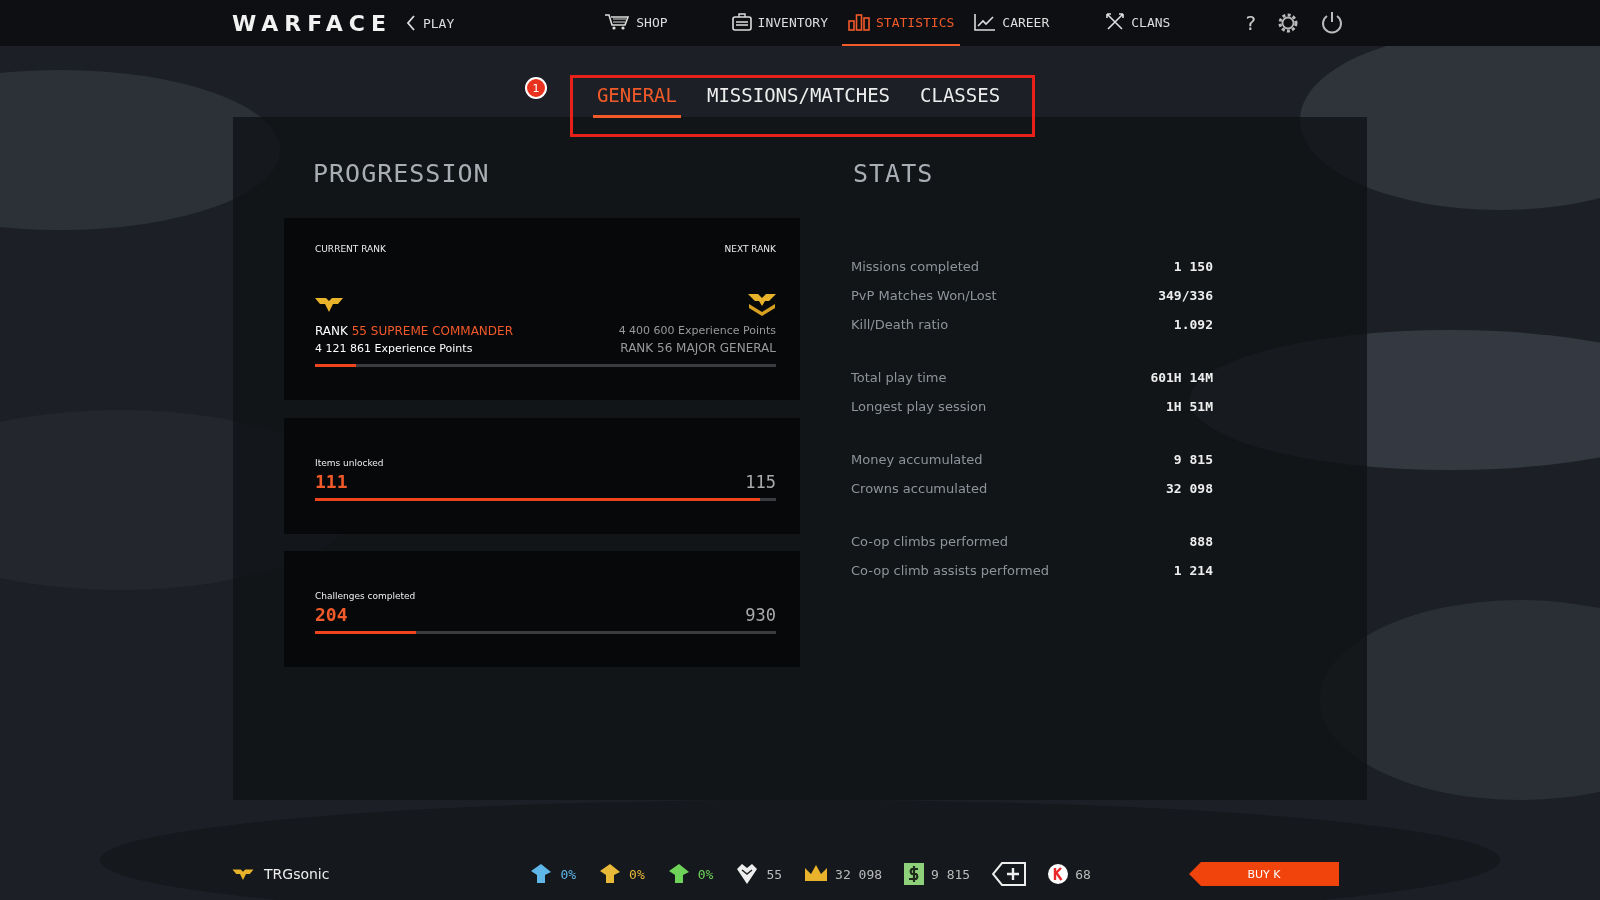 The image size is (1600, 900). I want to click on stat-label: Kill/Death ratio, so click(900, 324).